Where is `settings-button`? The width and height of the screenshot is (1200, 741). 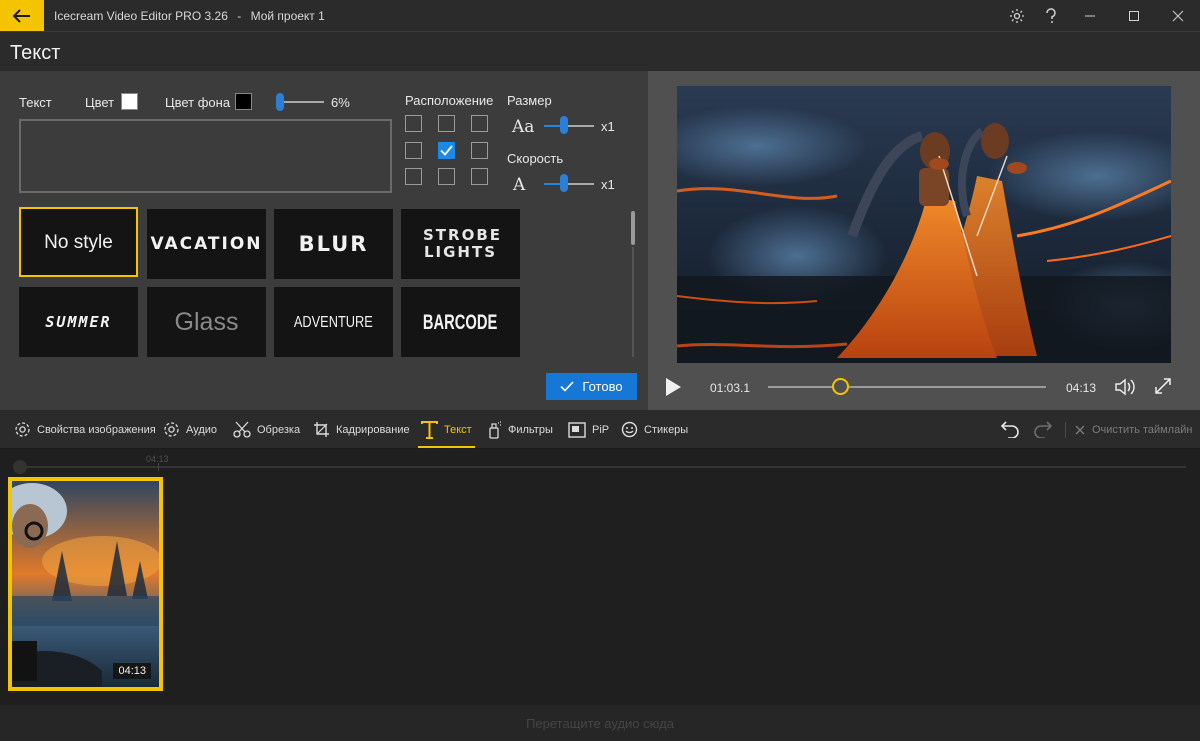
settings-button is located at coordinates (1017, 15).